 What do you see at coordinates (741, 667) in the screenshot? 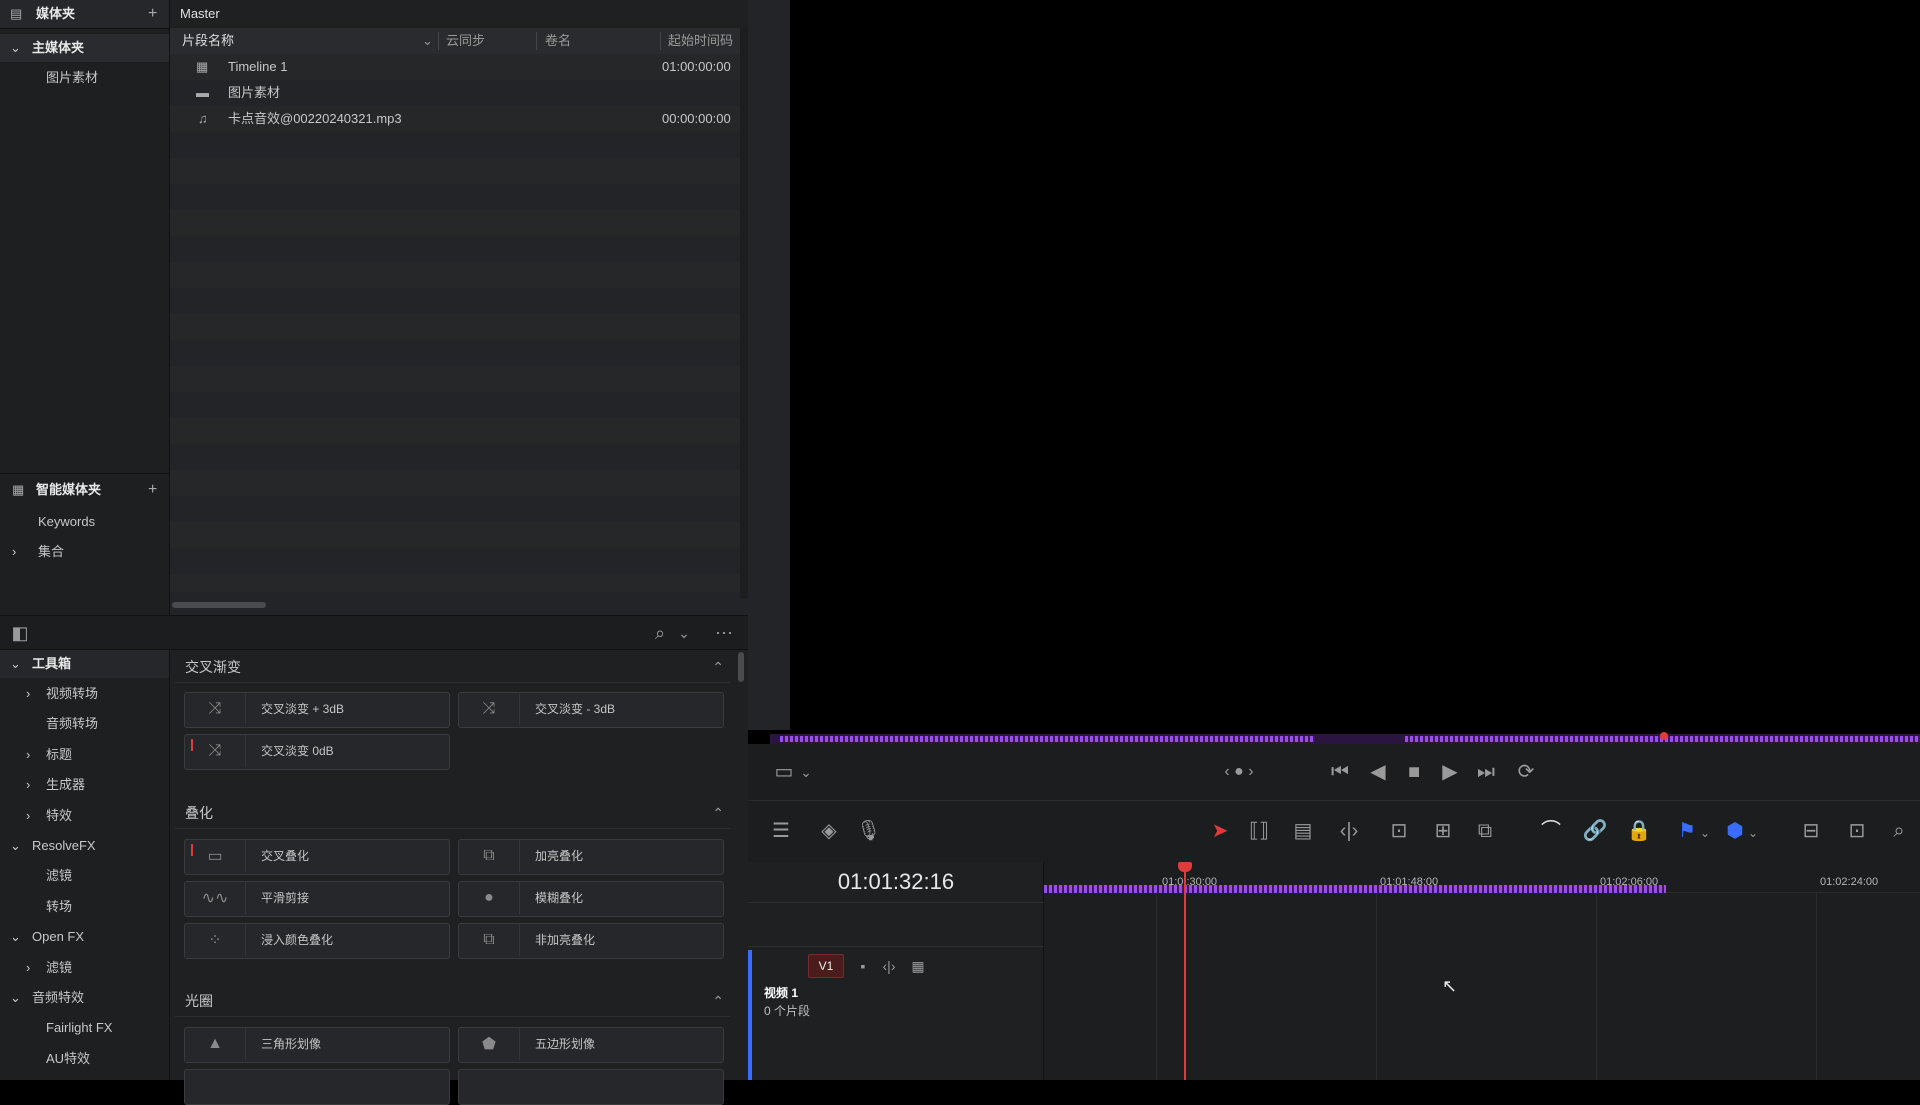
I see `effects-scrollbar` at bounding box center [741, 667].